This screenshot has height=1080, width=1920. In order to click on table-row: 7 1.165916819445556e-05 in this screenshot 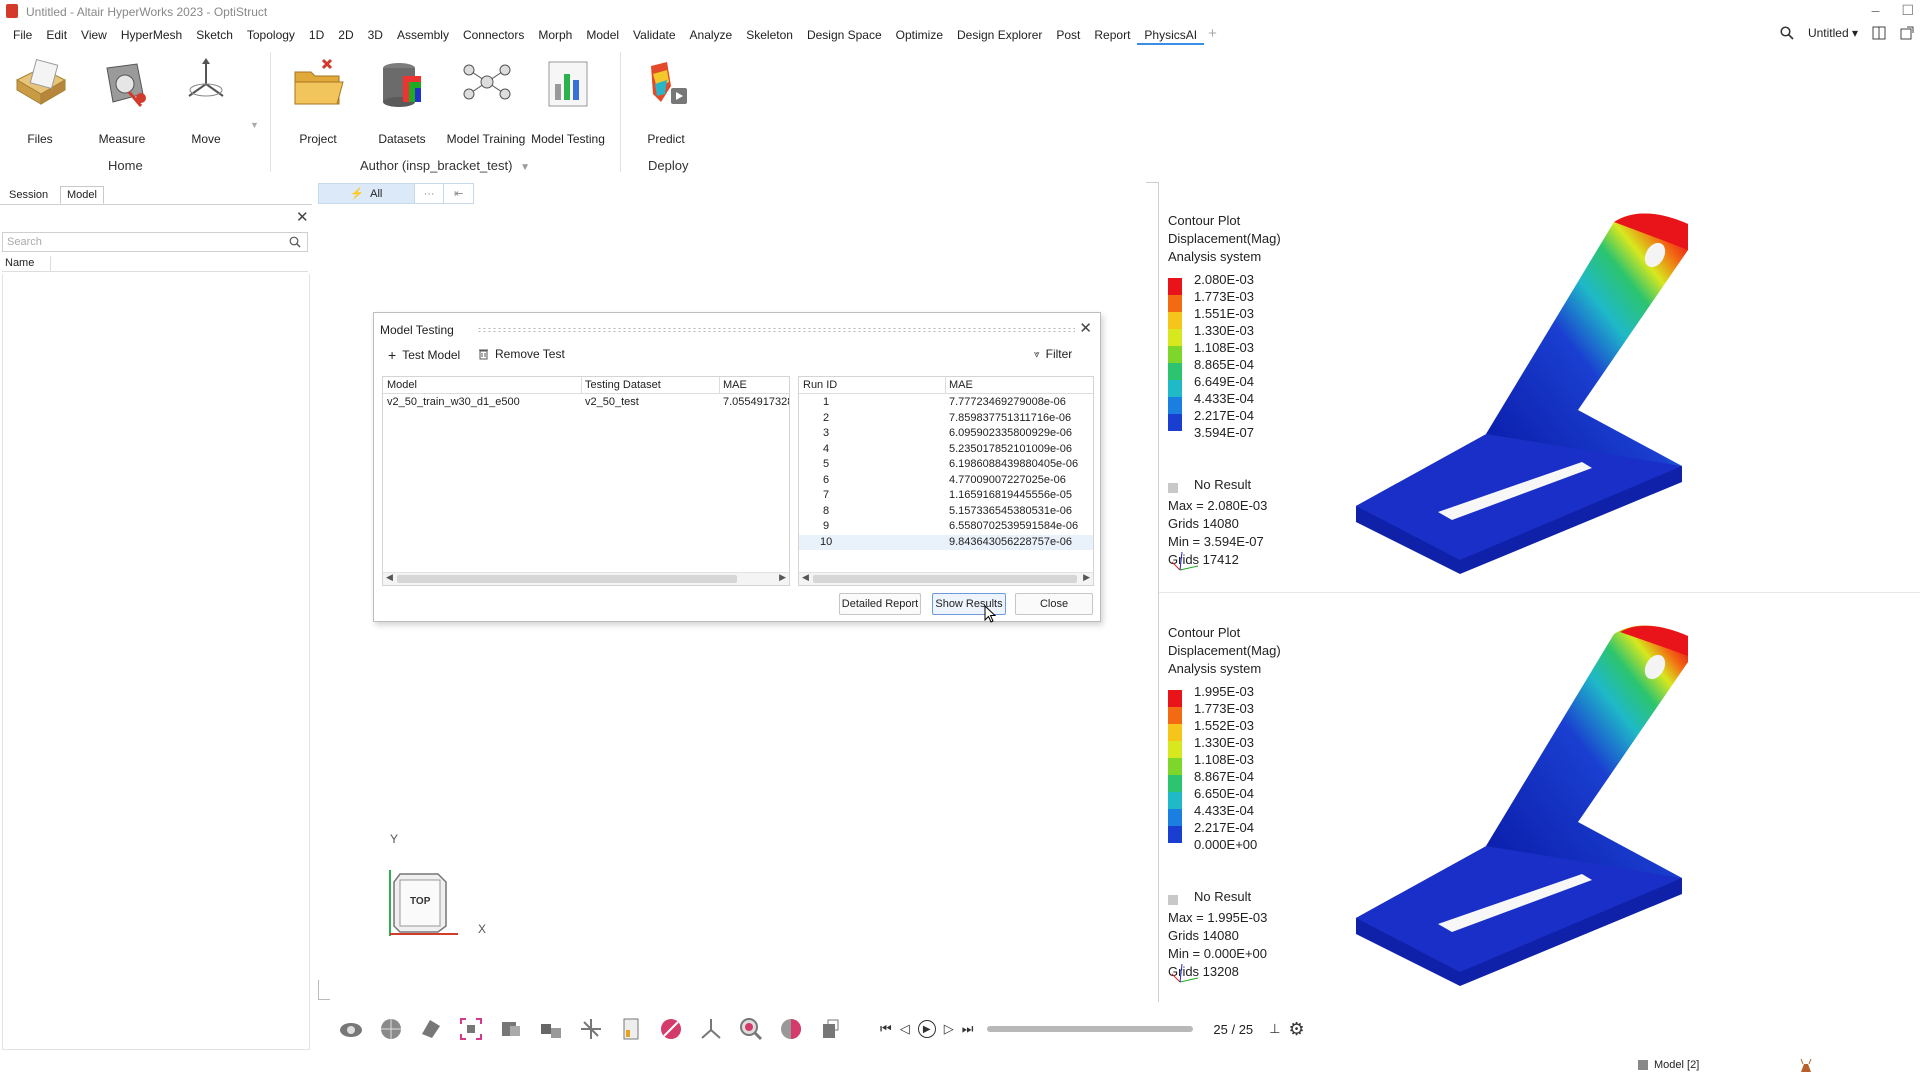, I will do `click(946, 495)`.